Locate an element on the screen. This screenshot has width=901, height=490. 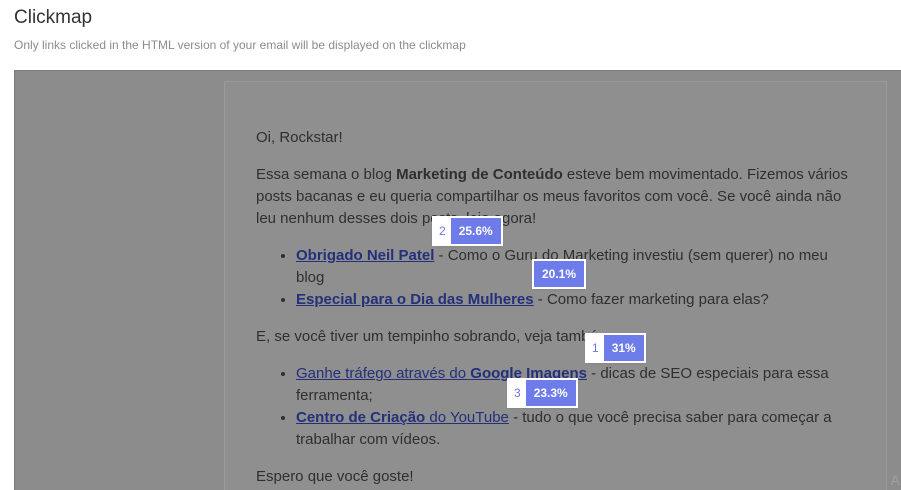
corner-glyph: A is located at coordinates (895, 480).